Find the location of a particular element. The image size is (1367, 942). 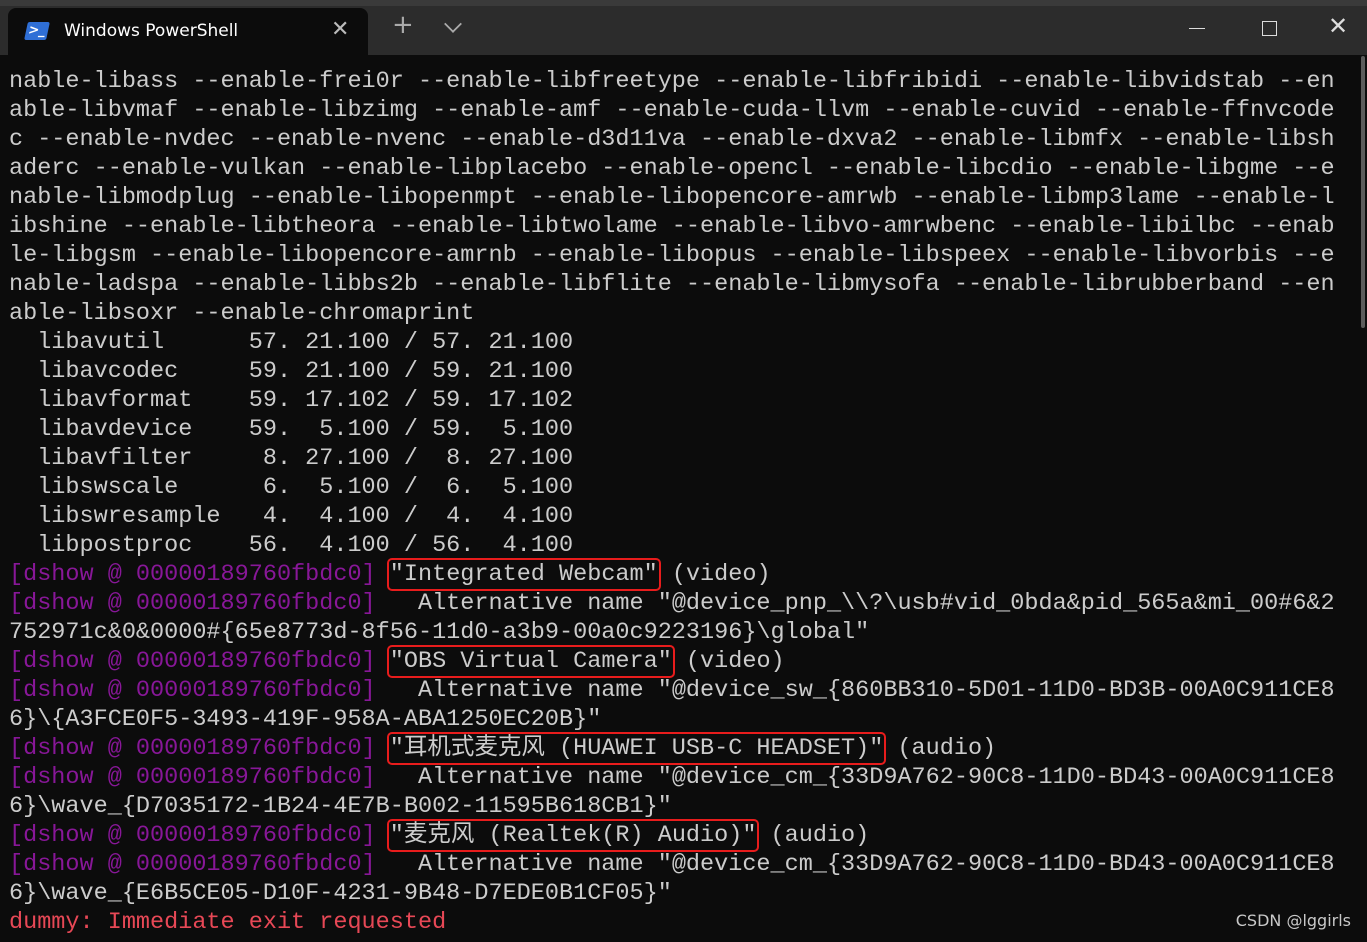

lib-version-line: libavfilter 8. 27.100 / 8. 27.100 is located at coordinates (672, 458).